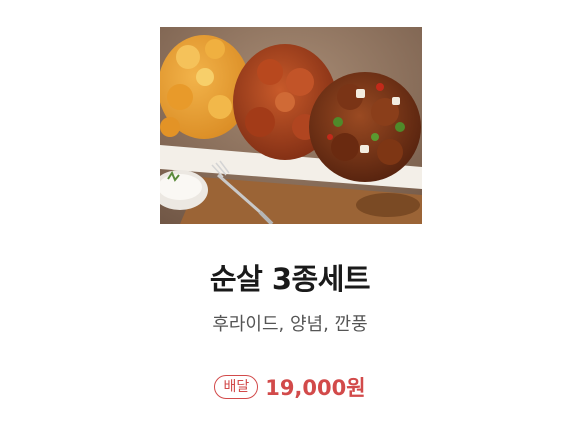 The height and width of the screenshot is (424, 580). Describe the element at coordinates (290, 279) in the screenshot. I see `product-title: 순살 3종세트` at that location.